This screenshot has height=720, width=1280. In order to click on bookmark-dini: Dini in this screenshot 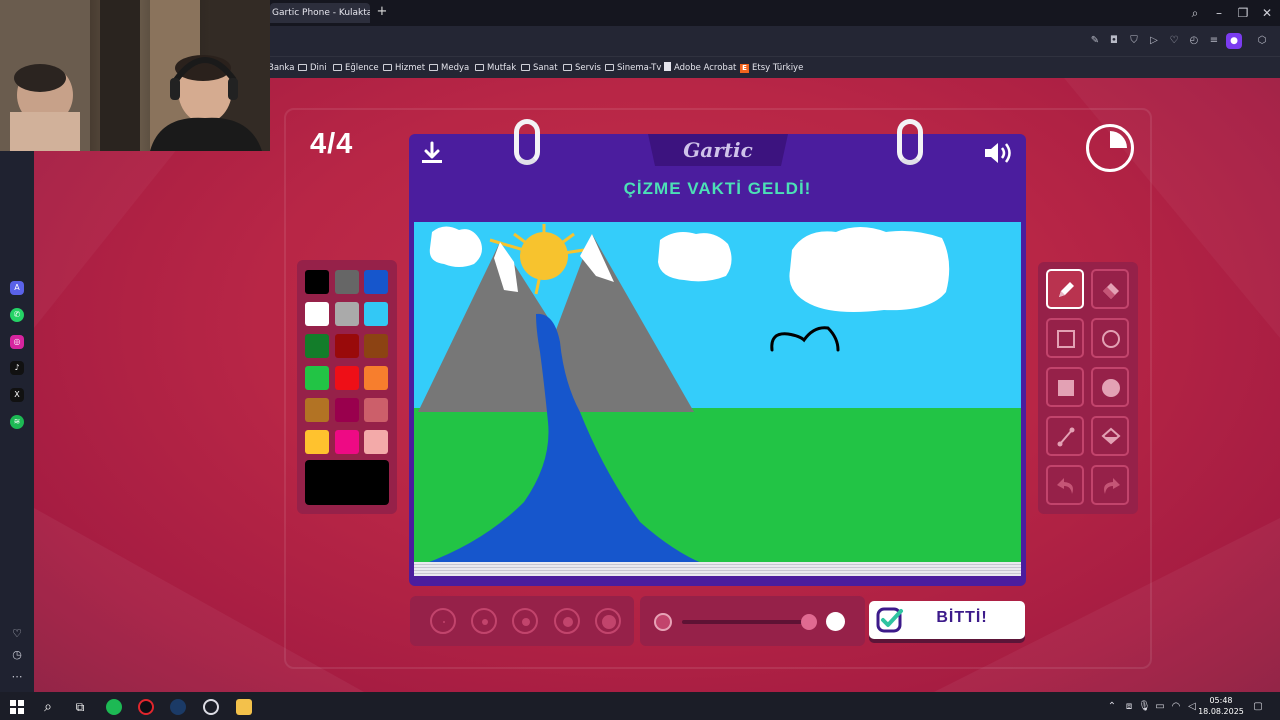, I will do `click(312, 68)`.